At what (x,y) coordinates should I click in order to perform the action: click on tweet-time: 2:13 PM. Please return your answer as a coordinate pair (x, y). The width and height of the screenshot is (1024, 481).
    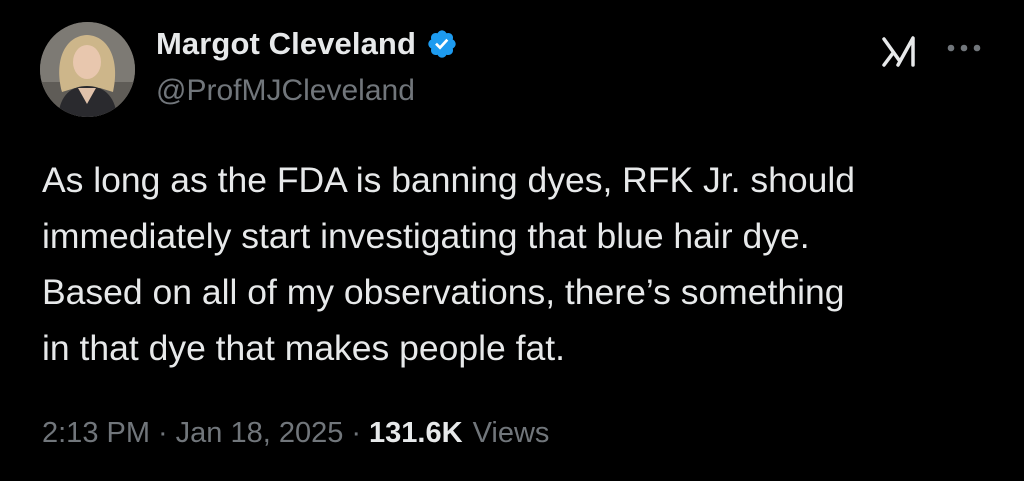
    Looking at the image, I should click on (96, 433).